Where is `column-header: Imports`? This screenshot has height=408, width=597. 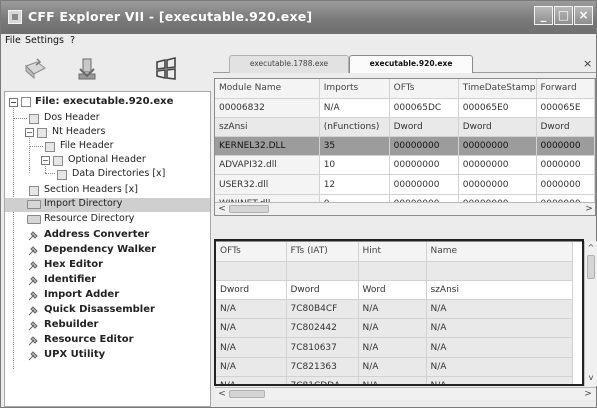 column-header: Imports is located at coordinates (354, 89).